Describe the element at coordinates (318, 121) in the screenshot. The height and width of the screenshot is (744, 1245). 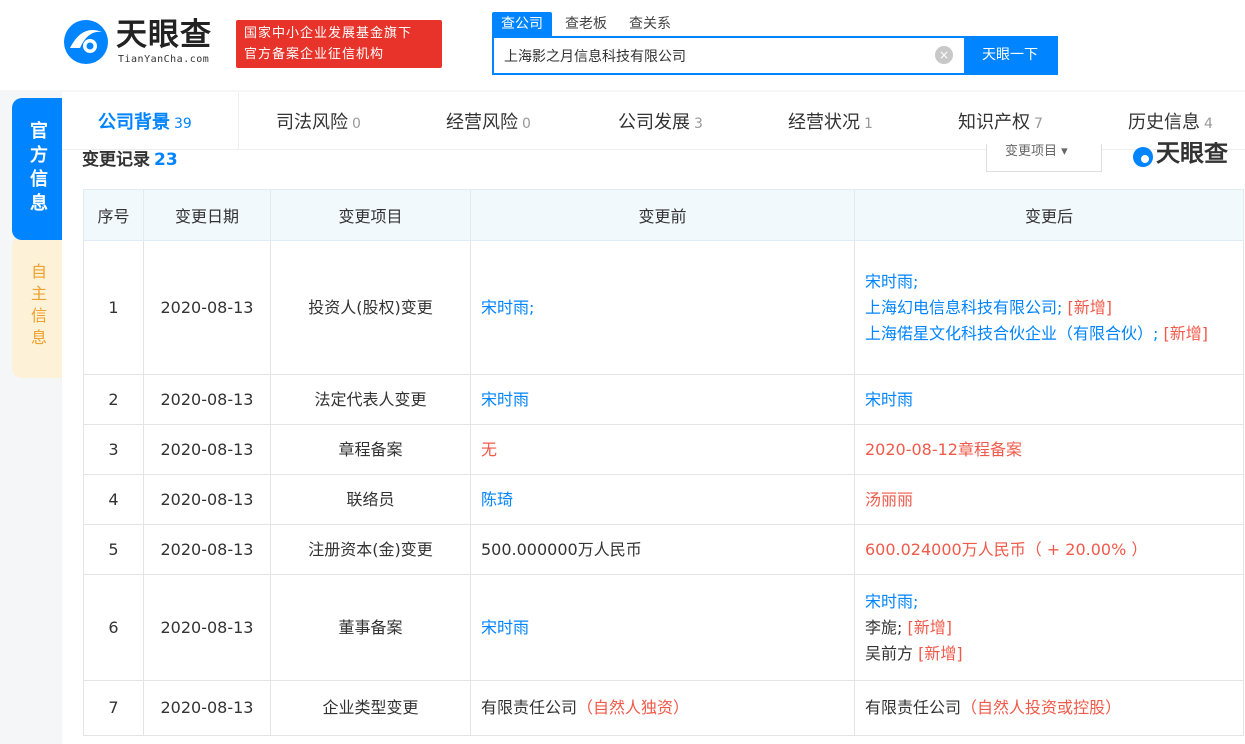
I see `tab-judicial-risk: 司法风险 0` at that location.